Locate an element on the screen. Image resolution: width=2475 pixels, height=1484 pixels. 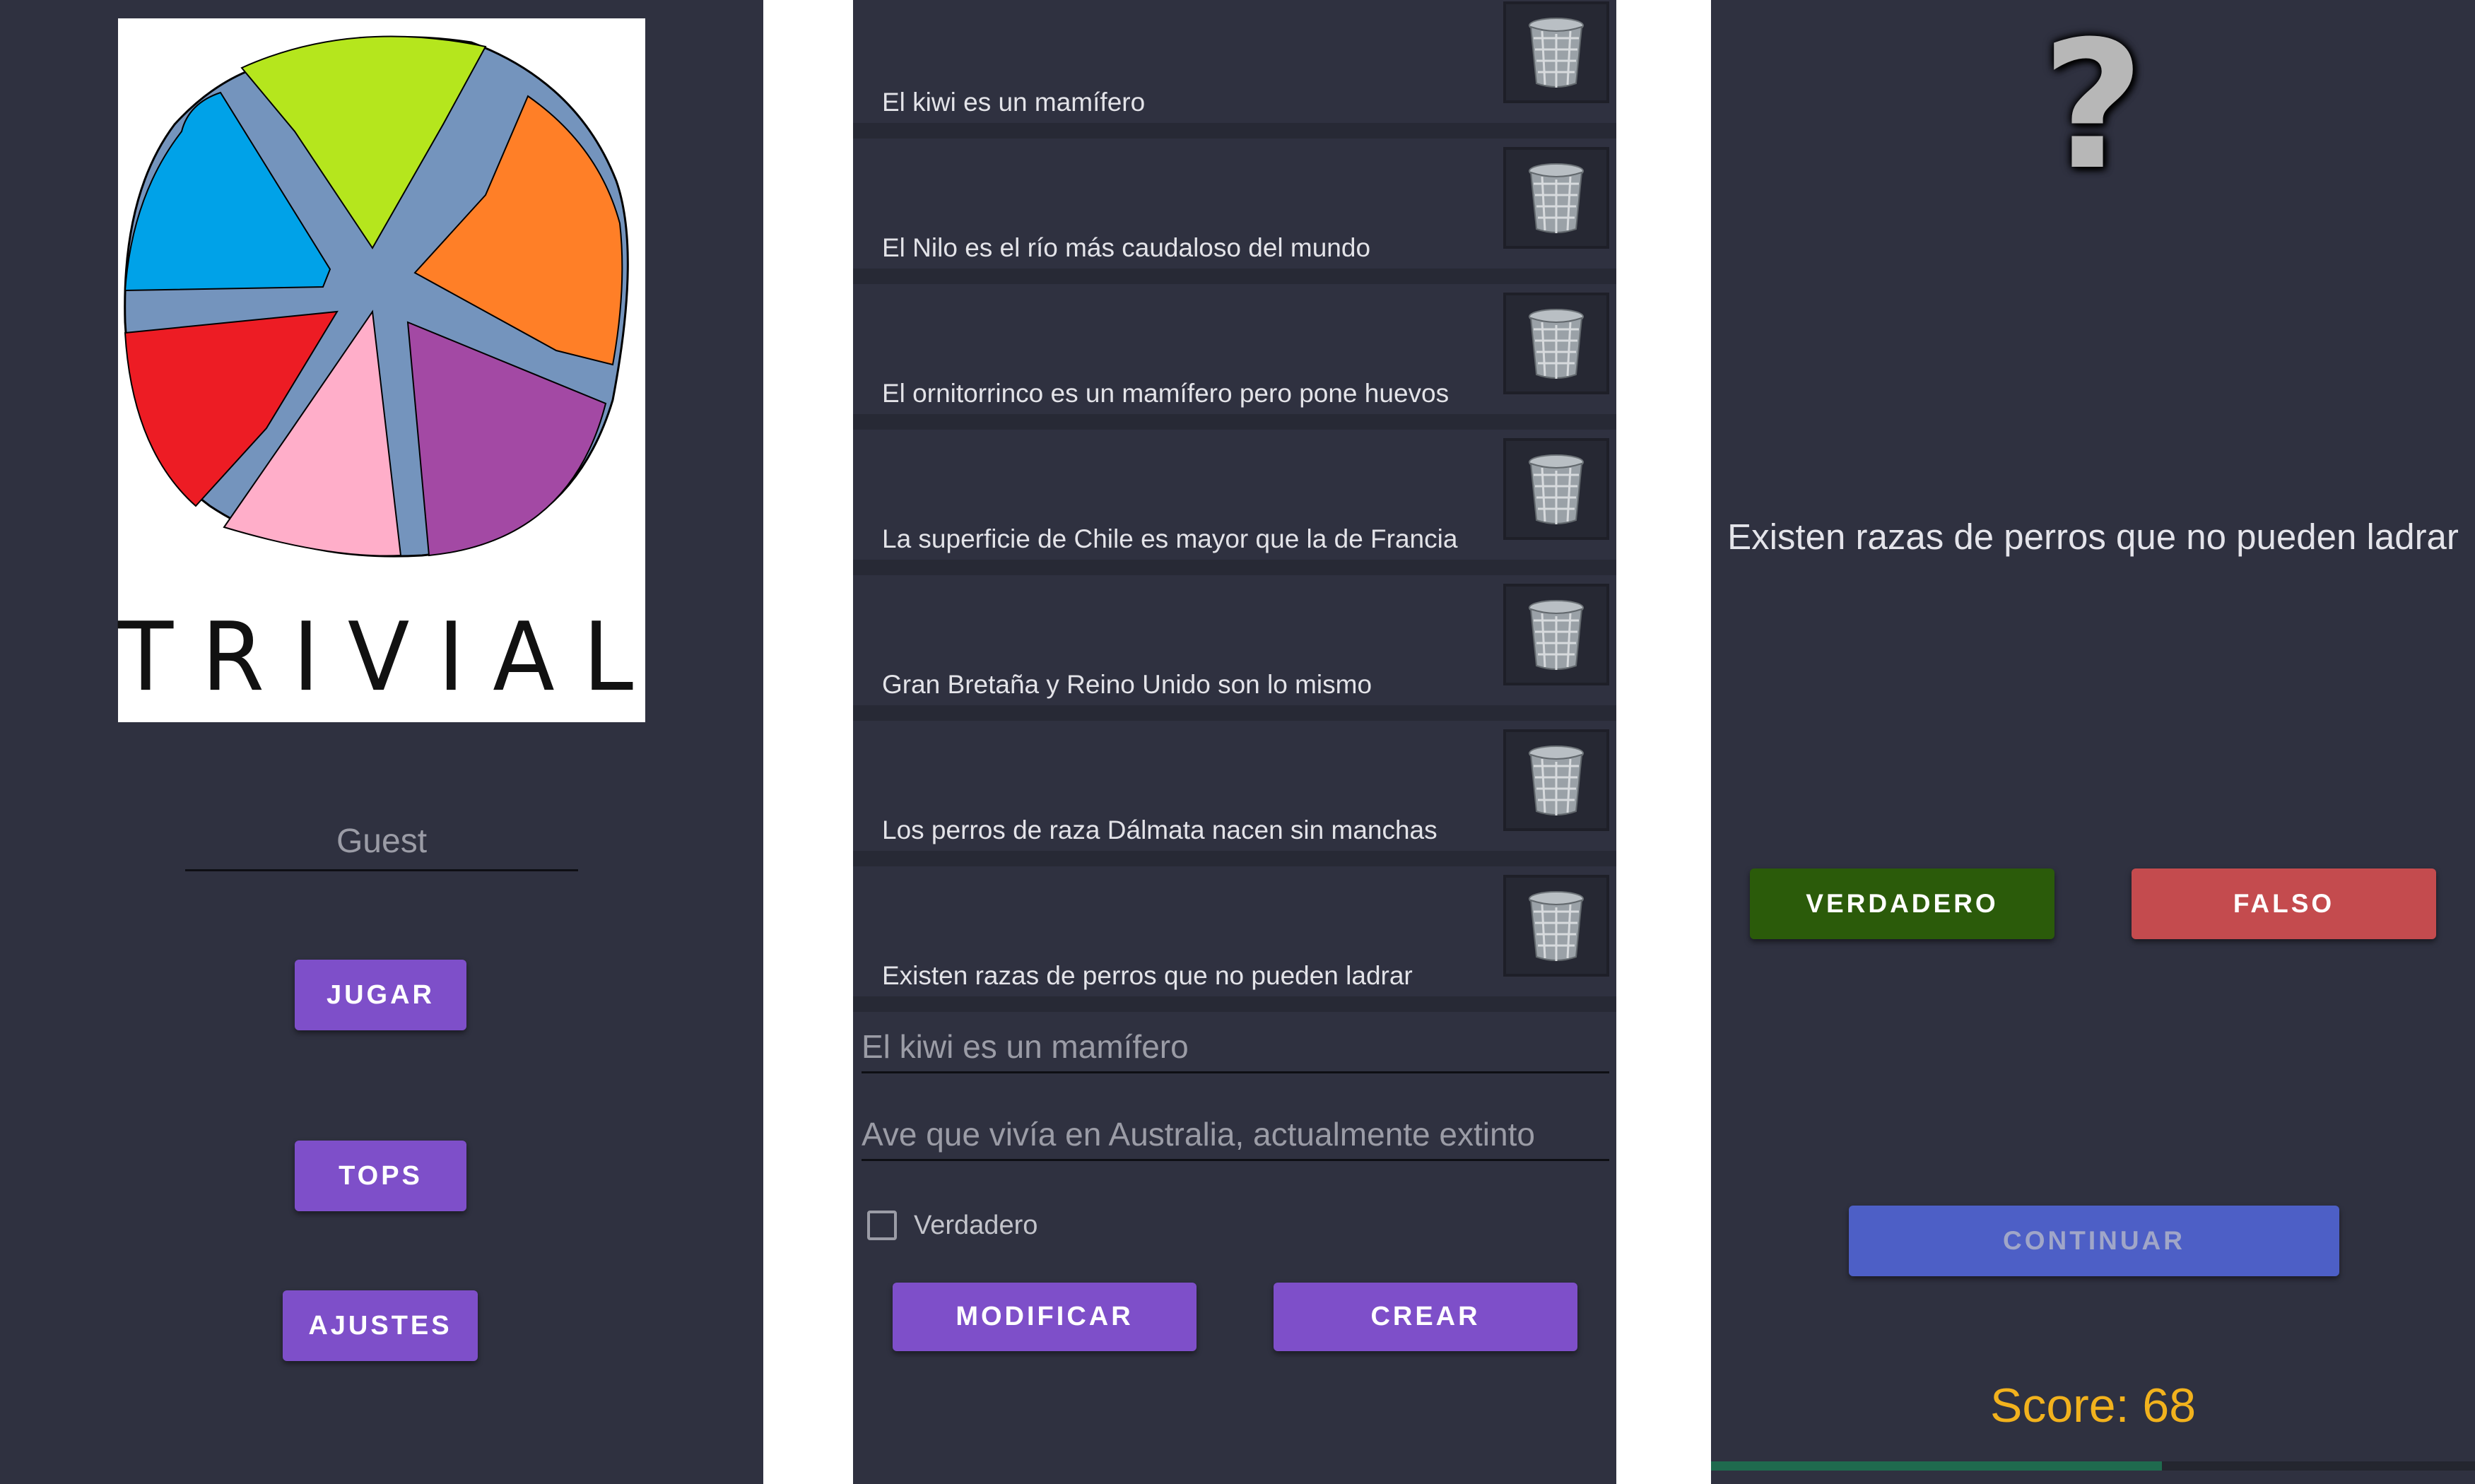
progress-bar is located at coordinates (2093, 1466).